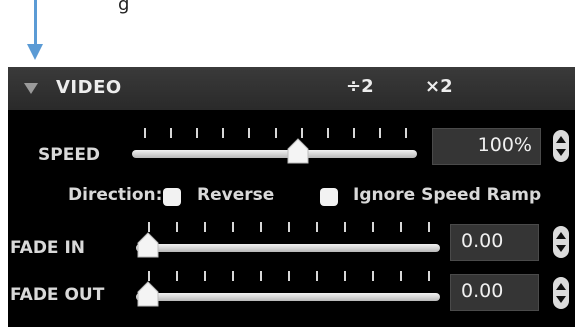 This screenshot has width=583, height=327. Describe the element at coordinates (329, 197) in the screenshot. I see `ignore-speed-ramp-checkbox` at that location.